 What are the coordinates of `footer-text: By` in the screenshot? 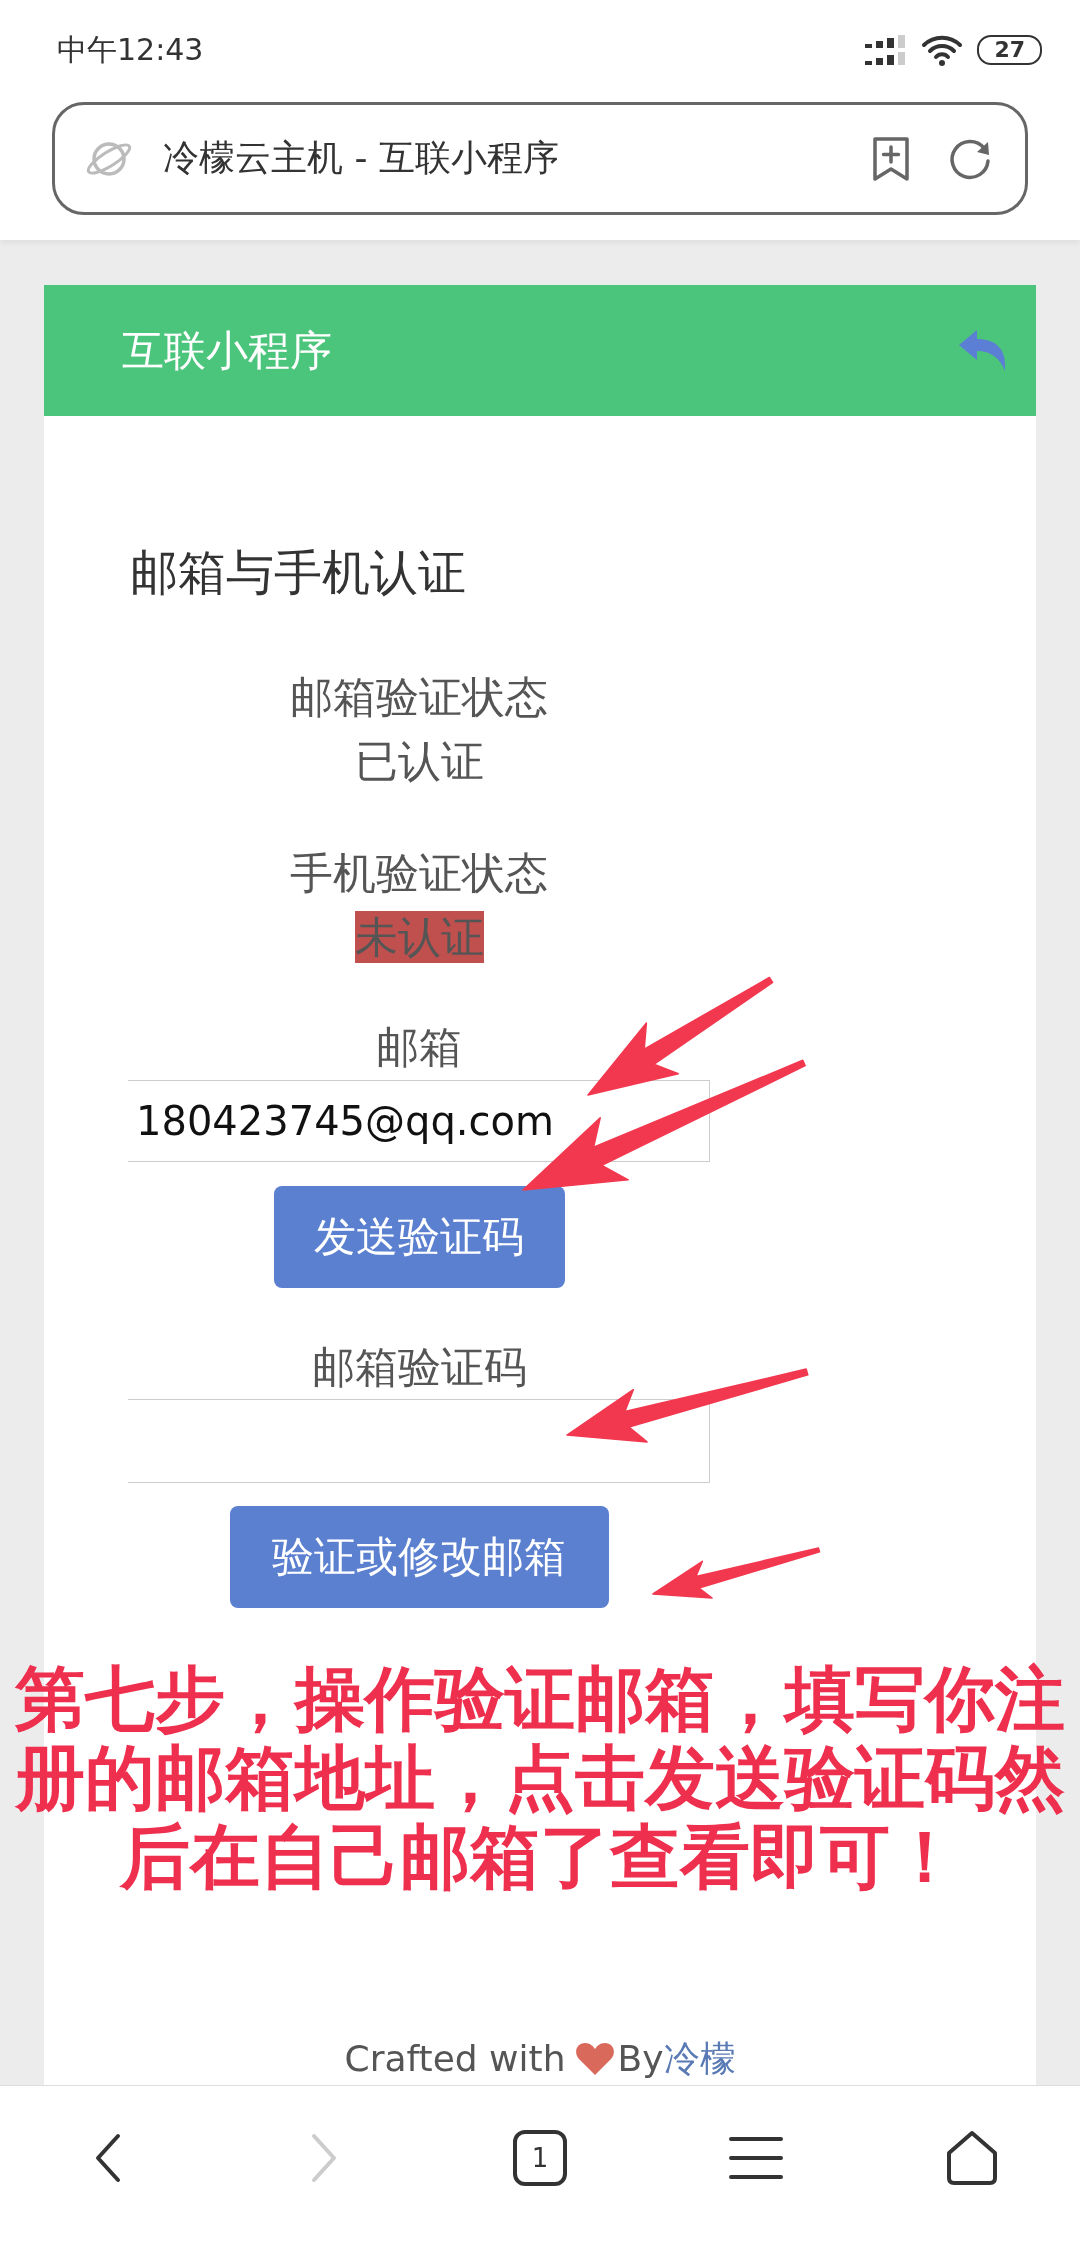 It's located at (640, 2059).